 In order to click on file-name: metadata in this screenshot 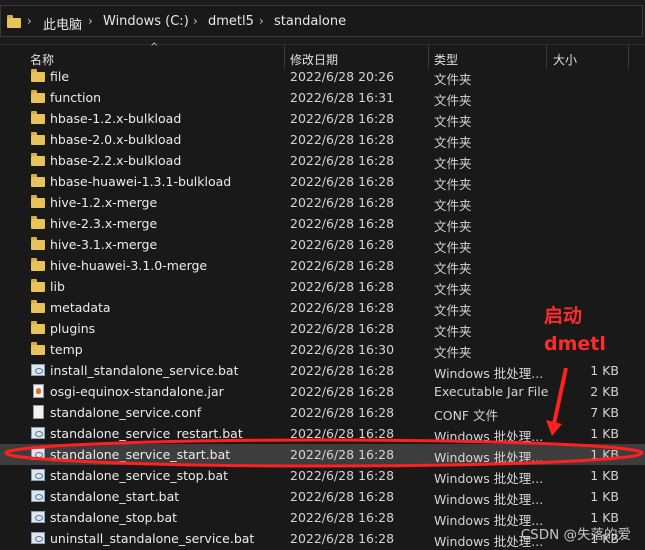, I will do `click(80, 307)`.